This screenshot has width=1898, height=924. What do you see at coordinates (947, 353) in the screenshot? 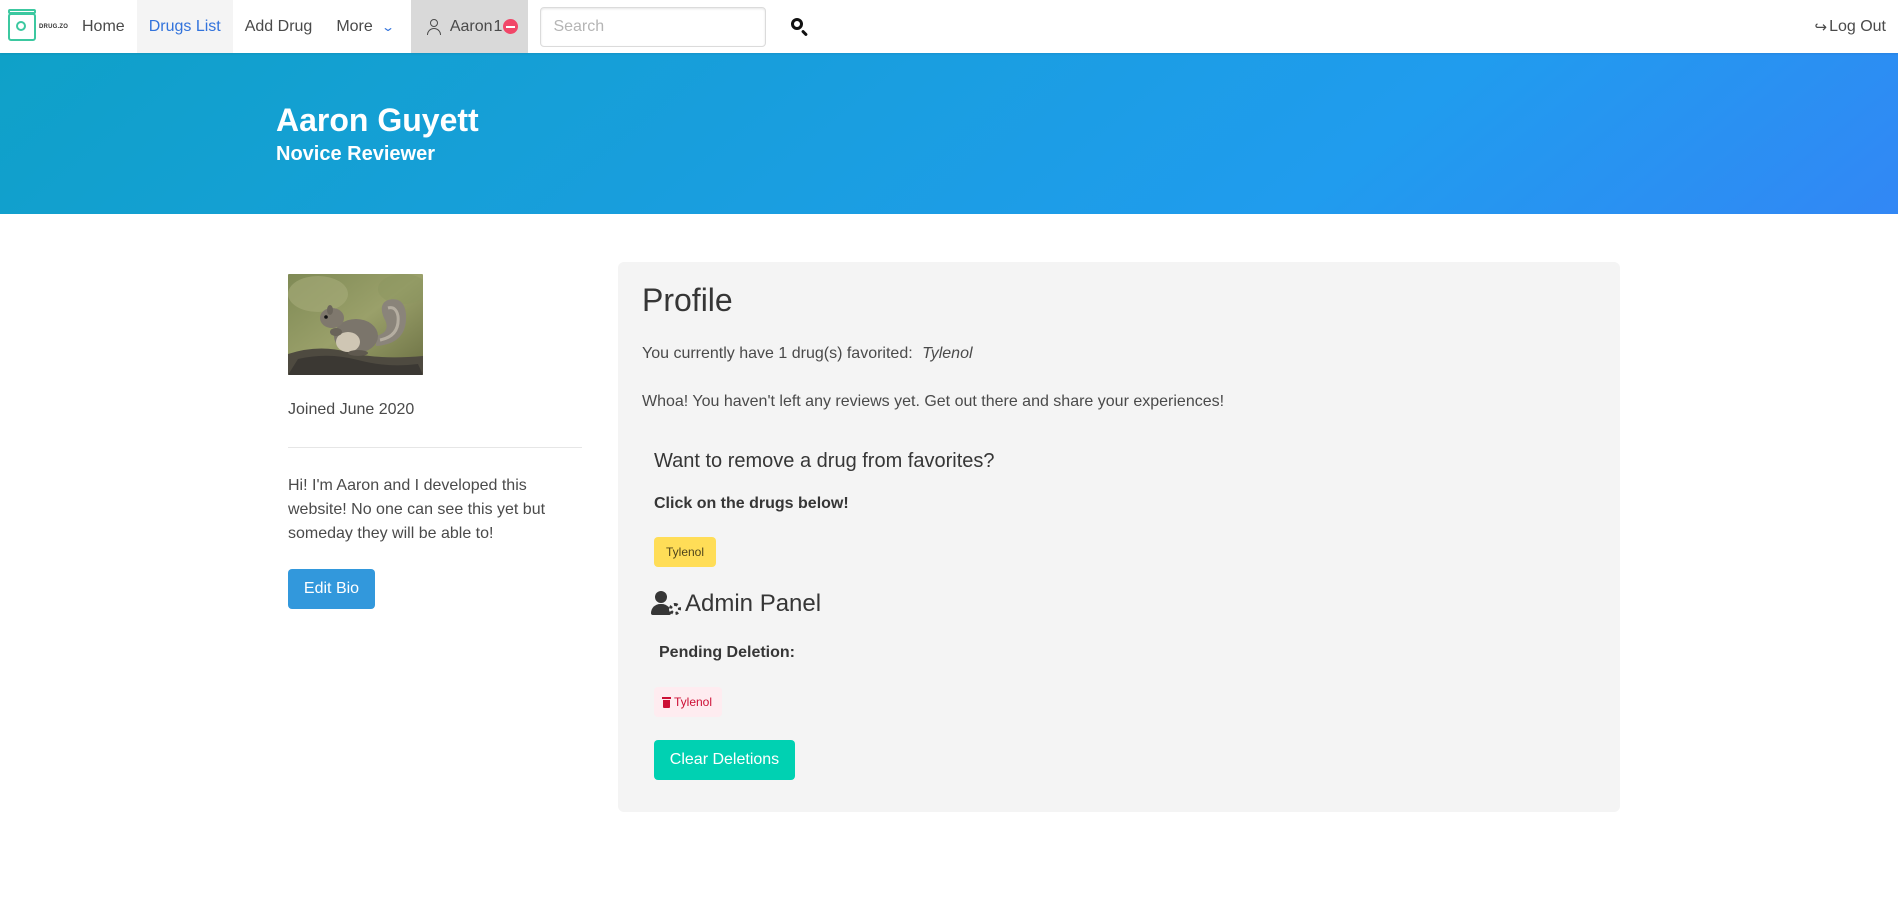
I see `favorites-list: Tylenol` at bounding box center [947, 353].